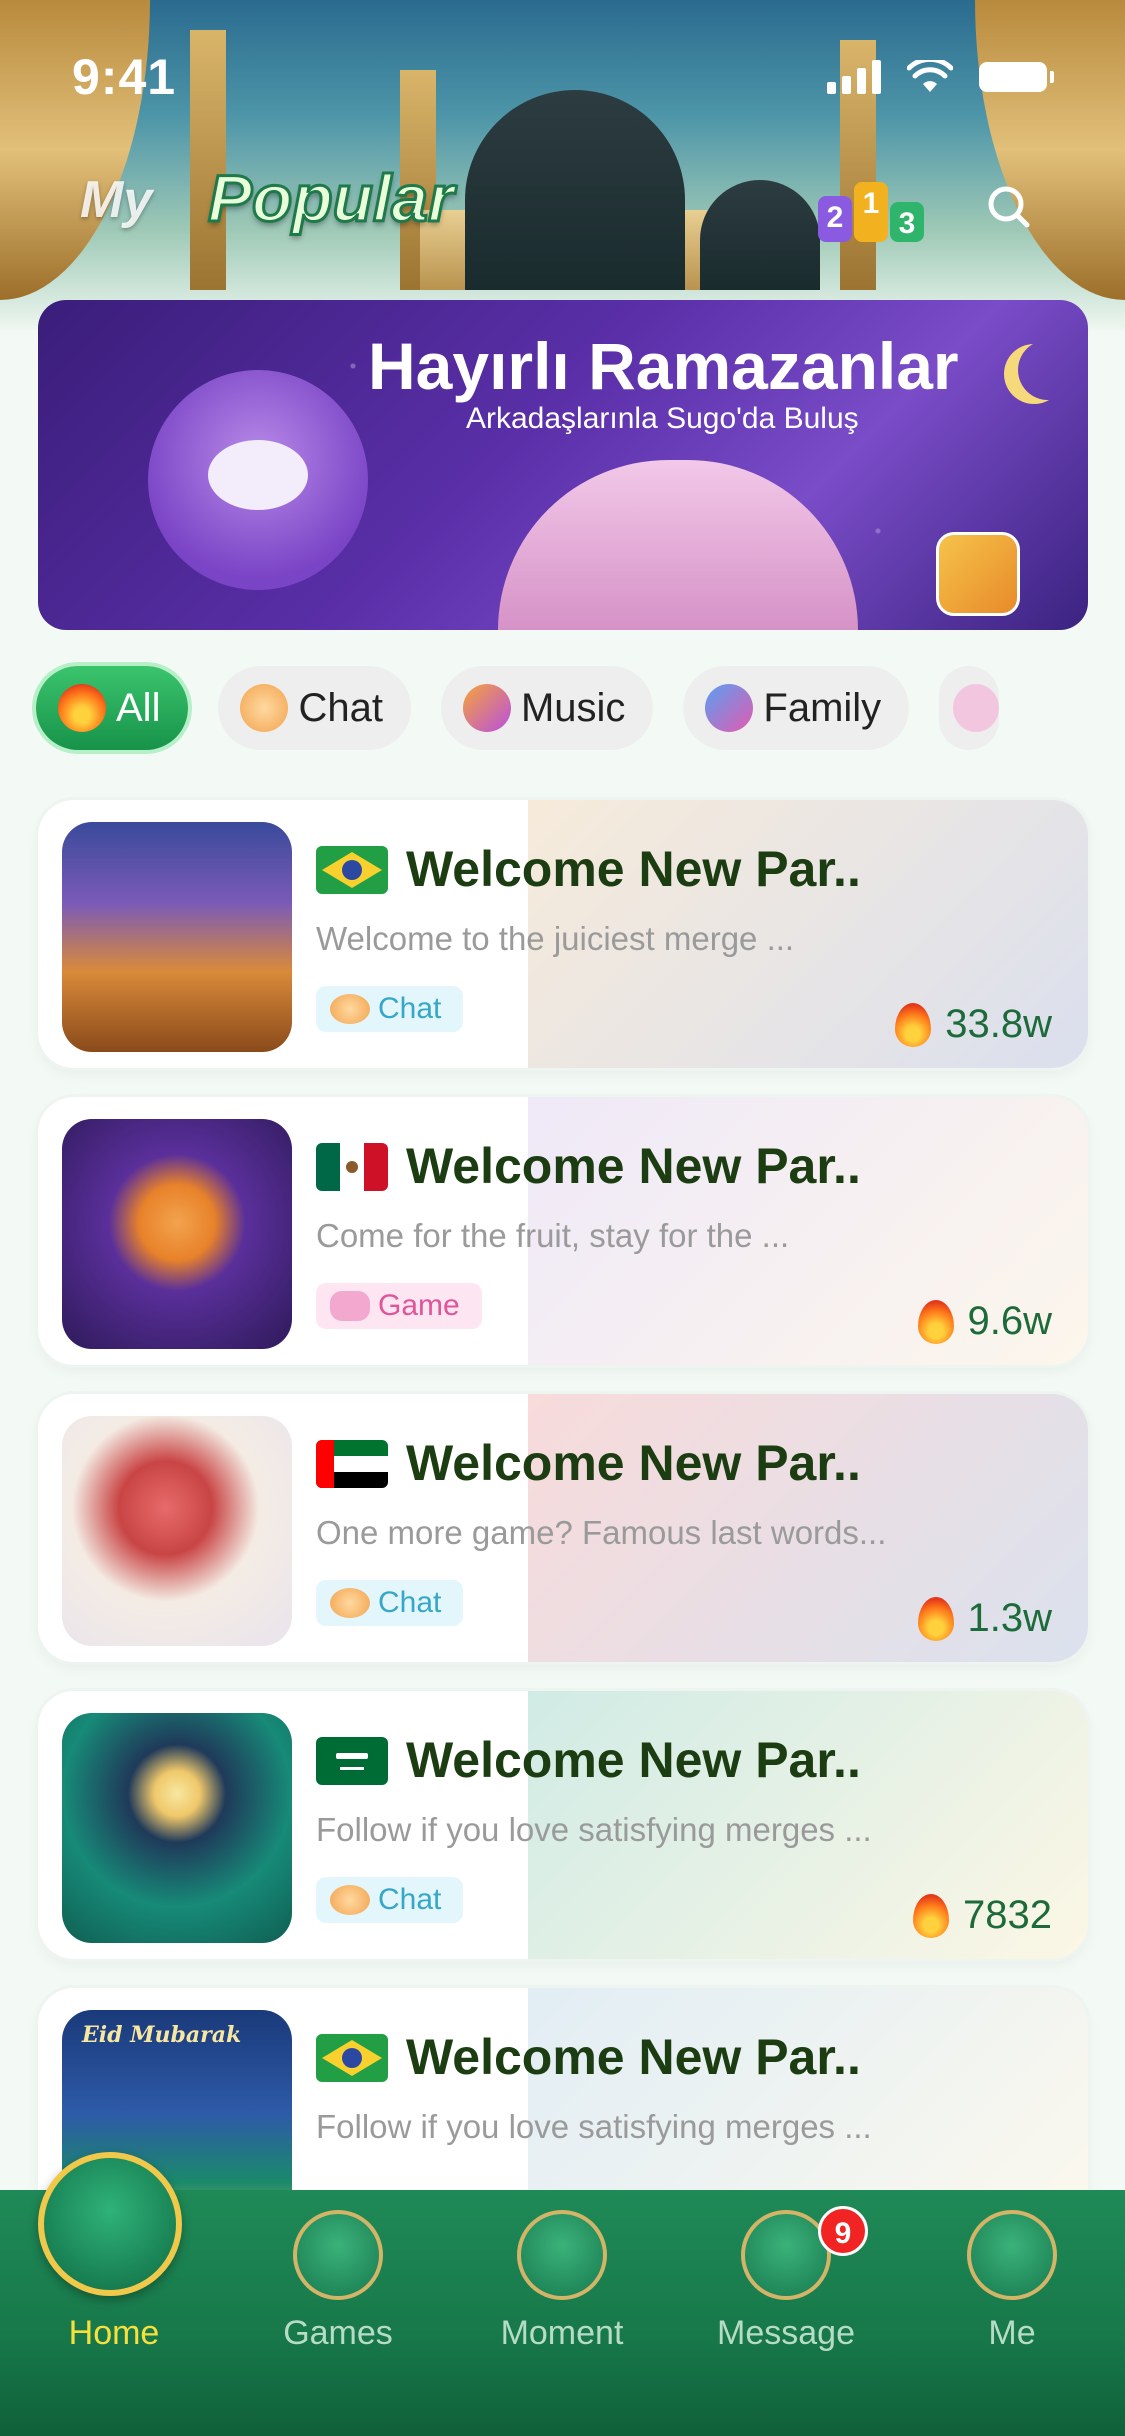 Image resolution: width=1125 pixels, height=2436 pixels. Describe the element at coordinates (352, 1761) in the screenshot. I see `flag-saudi-arabia-icon` at that location.